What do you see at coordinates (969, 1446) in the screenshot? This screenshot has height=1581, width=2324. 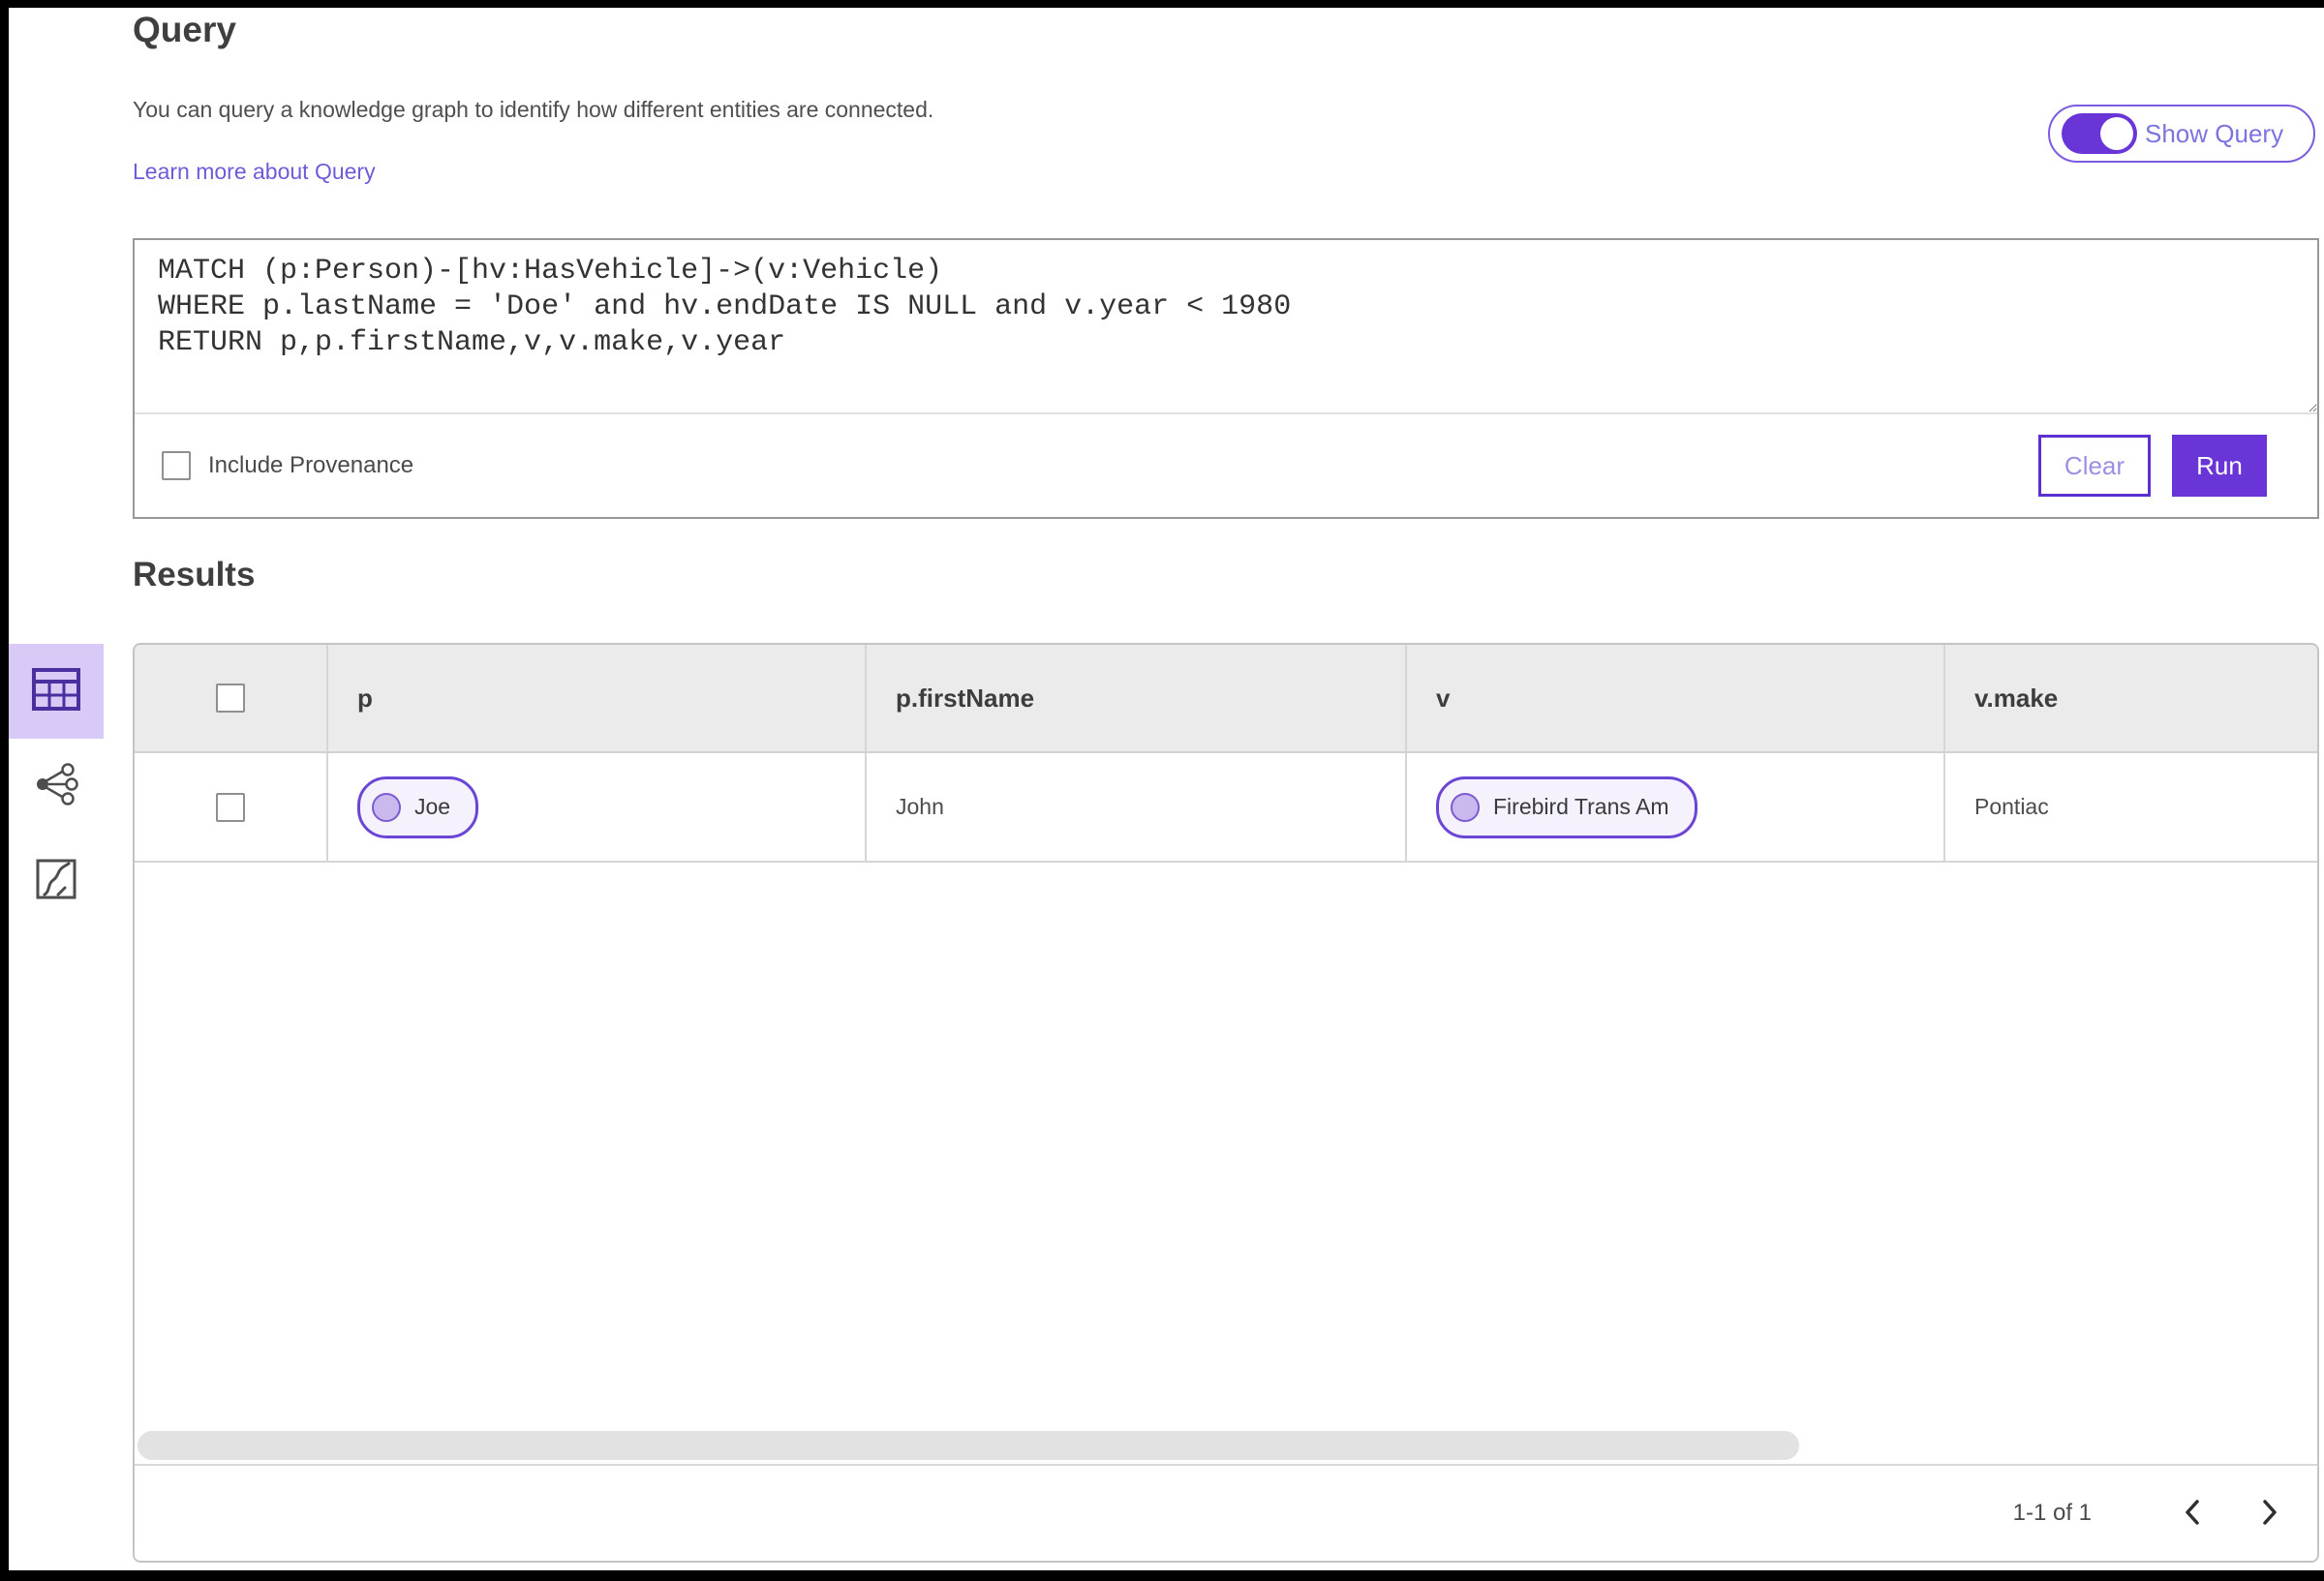 I see `horizontal-scrollbar-thumb` at bounding box center [969, 1446].